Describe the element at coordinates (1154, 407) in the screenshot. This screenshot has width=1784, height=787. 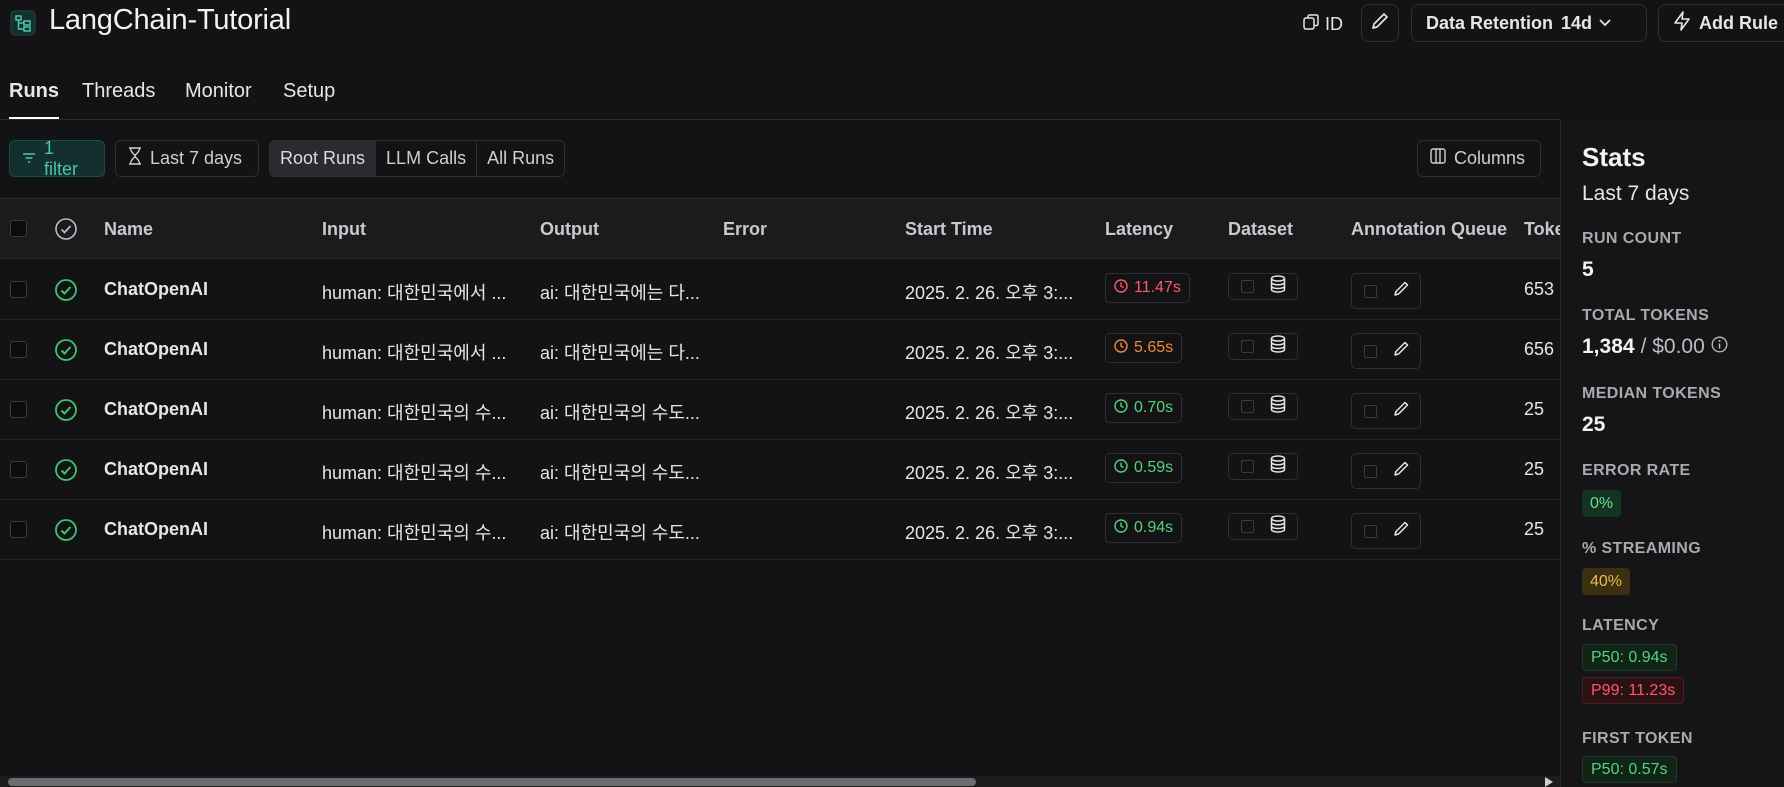
I see `latency-value: 0.70s` at that location.